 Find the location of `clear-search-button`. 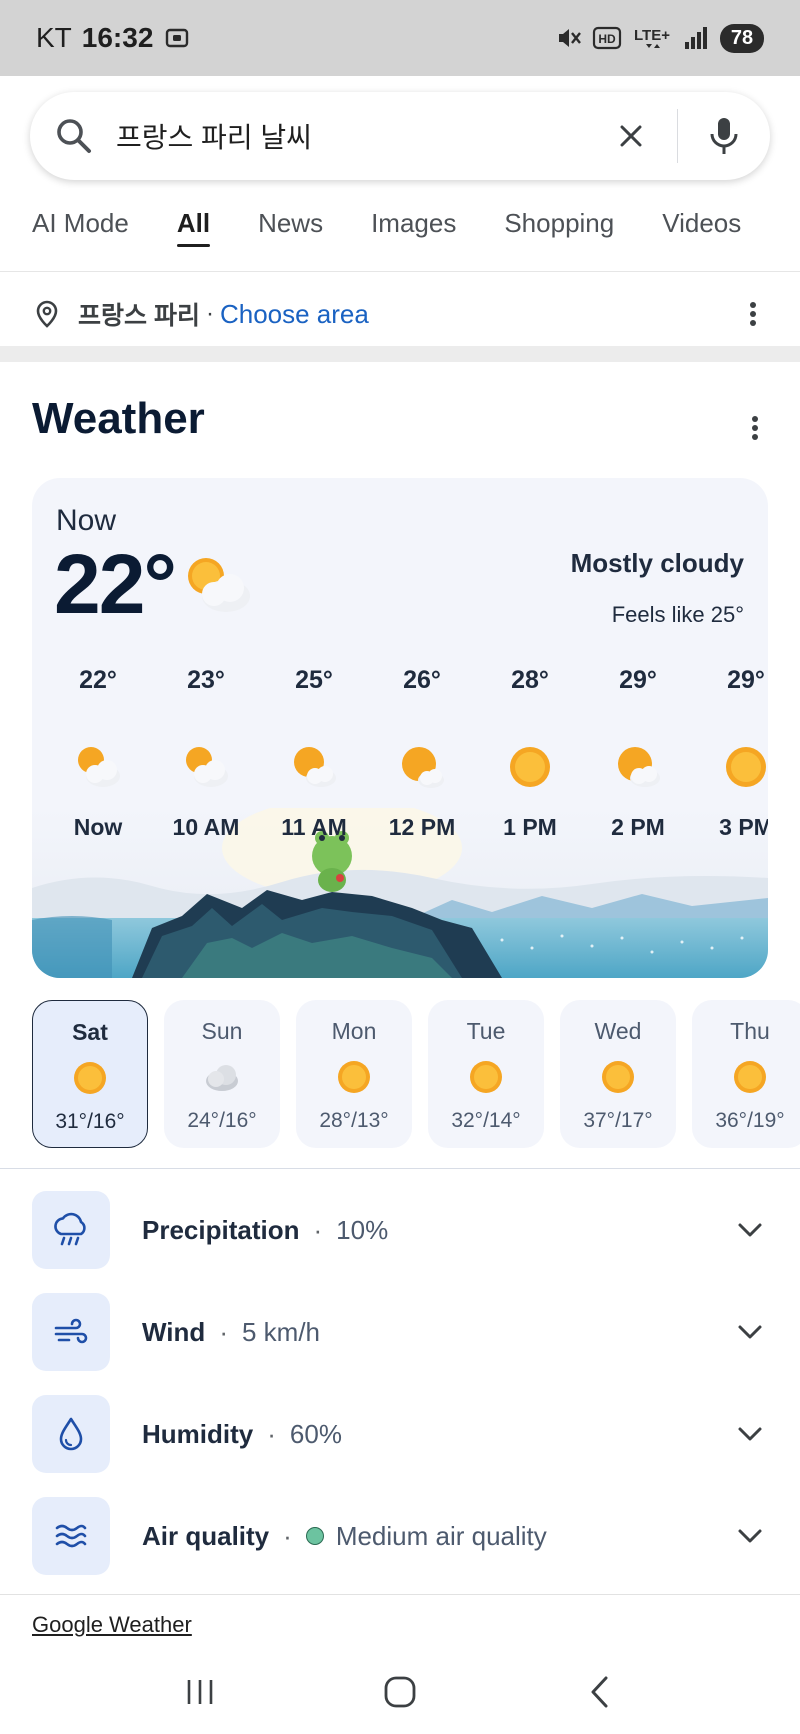

clear-search-button is located at coordinates (631, 136).